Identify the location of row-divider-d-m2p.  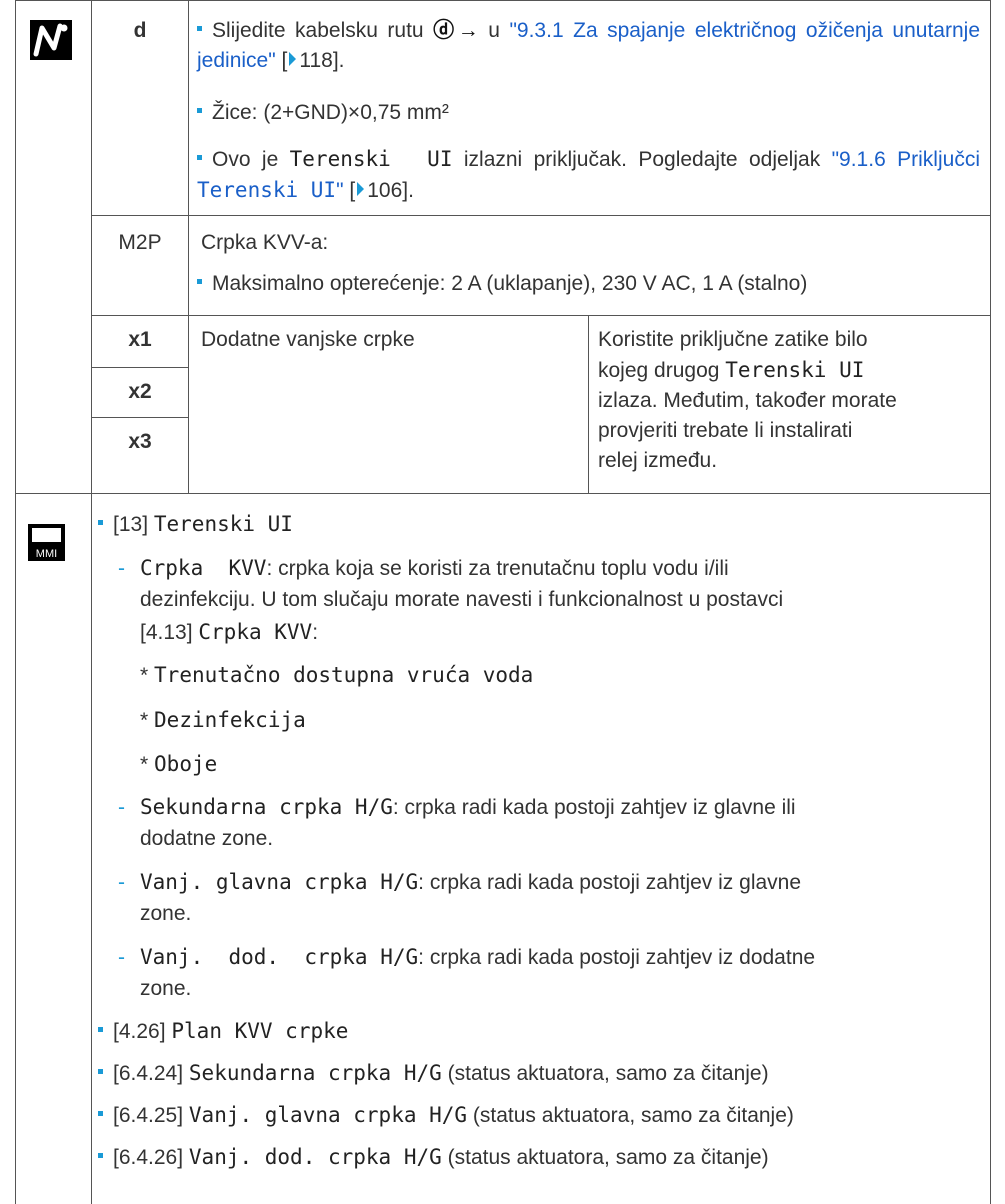
(541, 215).